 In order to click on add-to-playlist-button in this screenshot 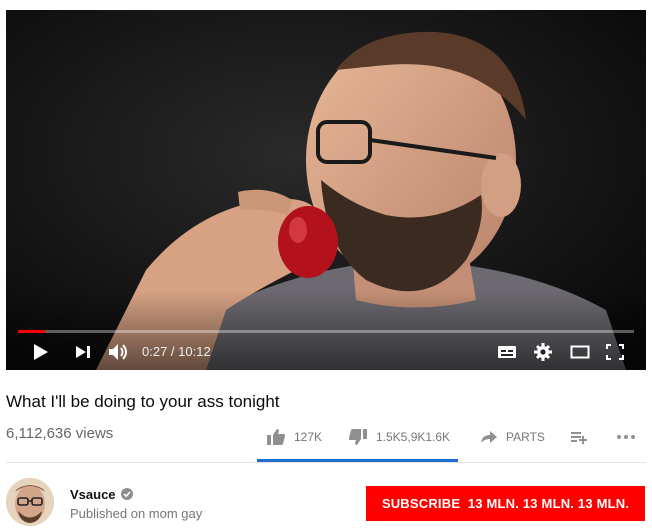, I will do `click(583, 437)`.